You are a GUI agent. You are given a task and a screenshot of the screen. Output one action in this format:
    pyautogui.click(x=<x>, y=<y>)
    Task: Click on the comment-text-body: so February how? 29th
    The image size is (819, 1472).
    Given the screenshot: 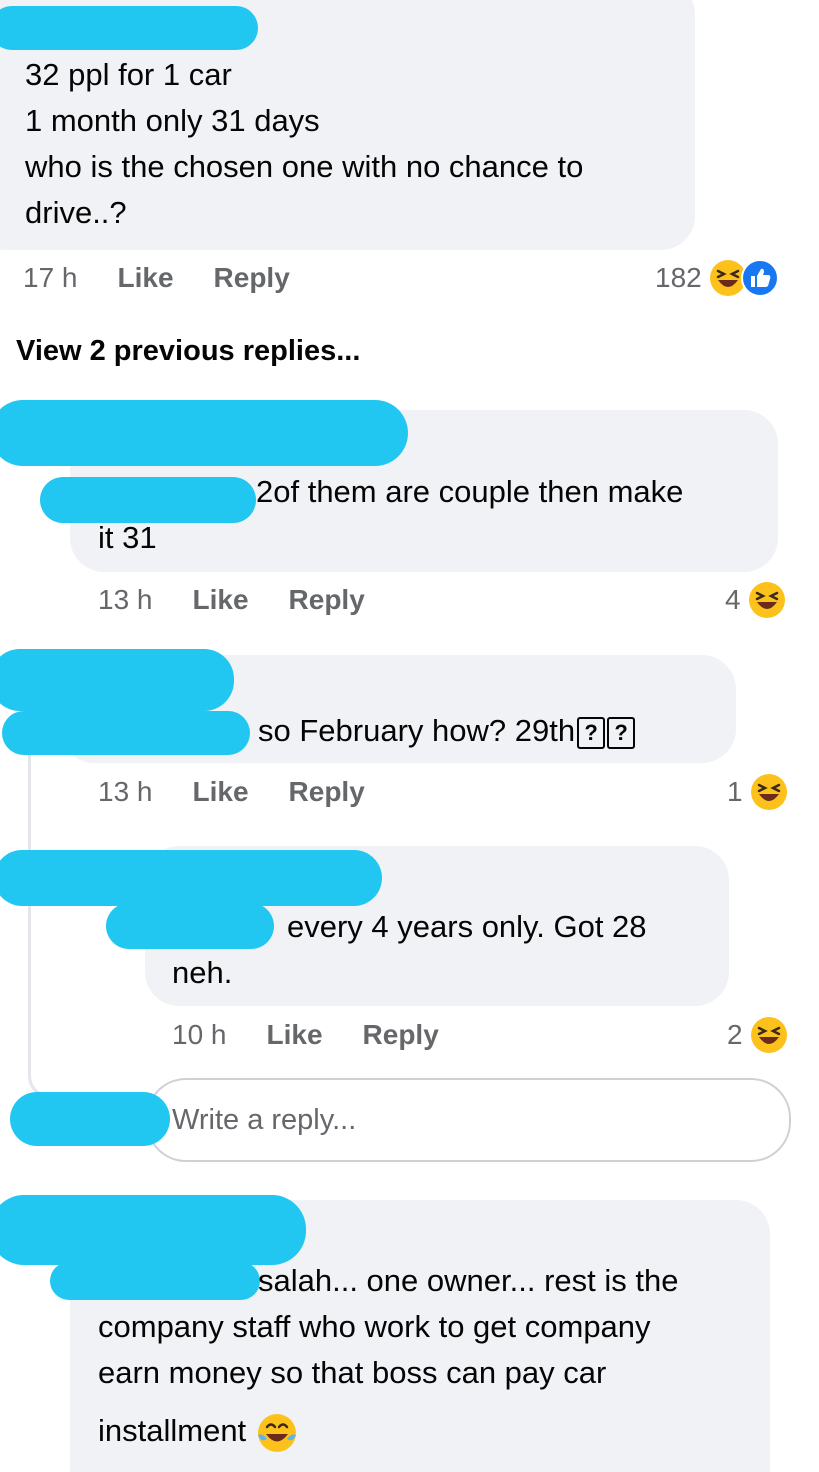 What is the action you would take?
    pyautogui.click(x=417, y=730)
    